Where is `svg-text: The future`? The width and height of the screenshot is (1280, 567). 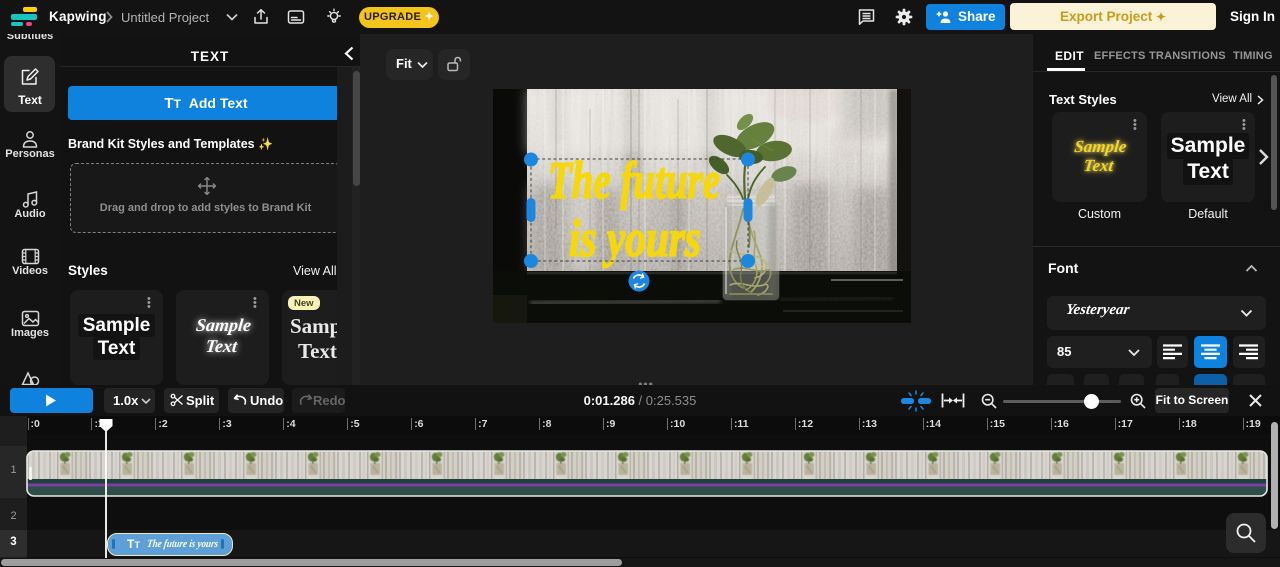
svg-text: The future is located at coordinates (634, 181).